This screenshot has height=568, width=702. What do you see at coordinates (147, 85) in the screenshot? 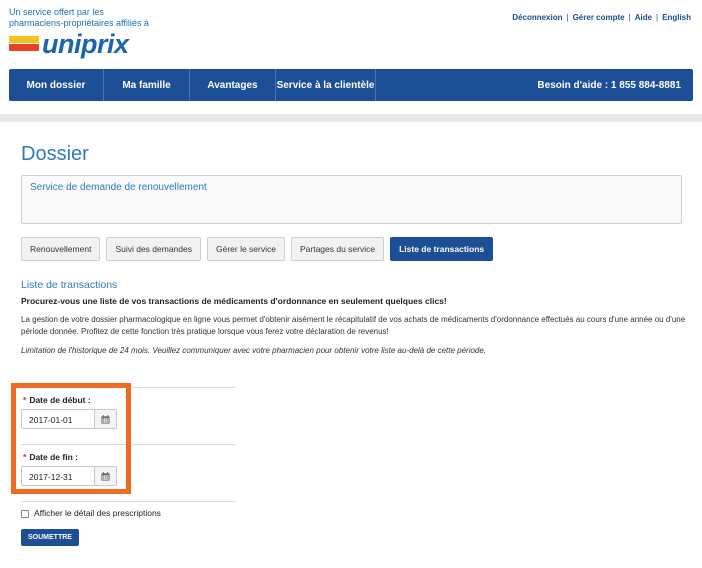
I see `nav-item-ma-famille: Ma famille` at bounding box center [147, 85].